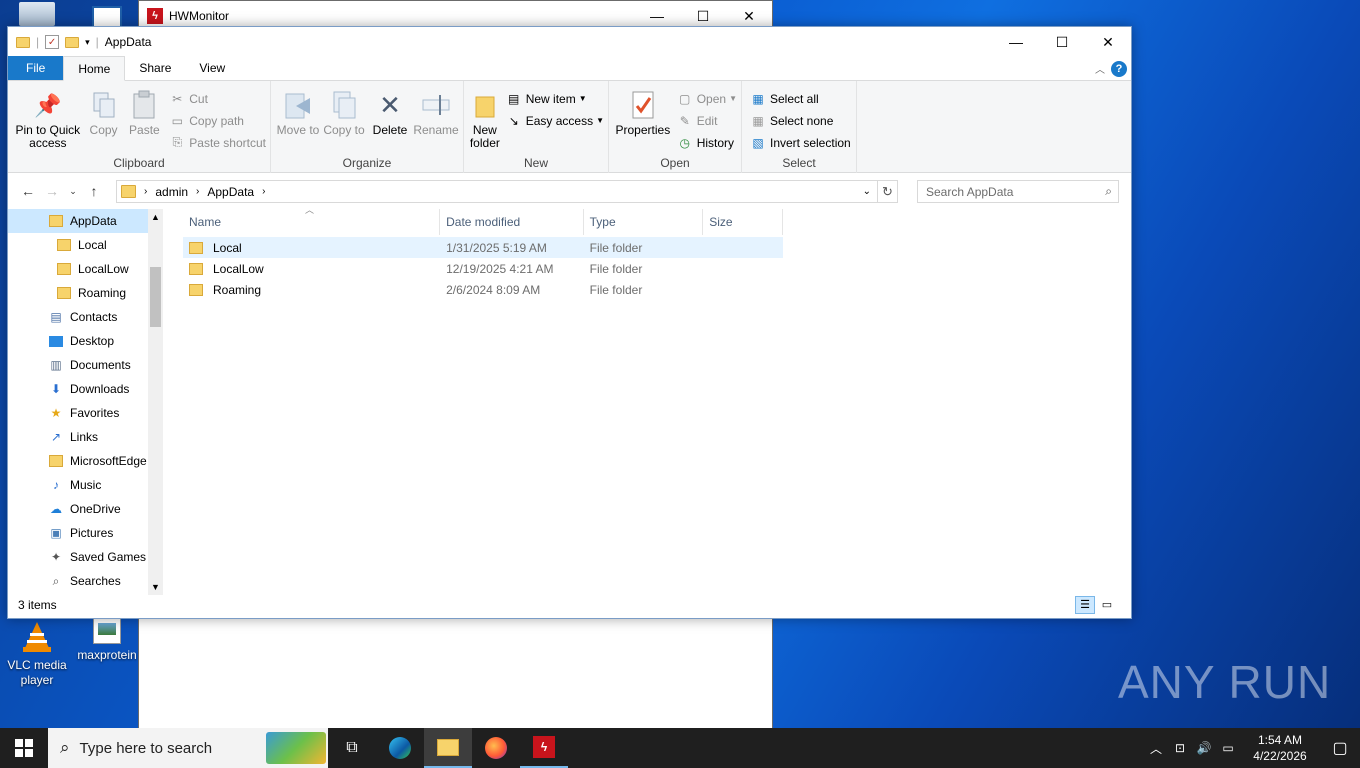 Image resolution: width=1360 pixels, height=768 pixels. I want to click on column-type: Type, so click(644, 222).